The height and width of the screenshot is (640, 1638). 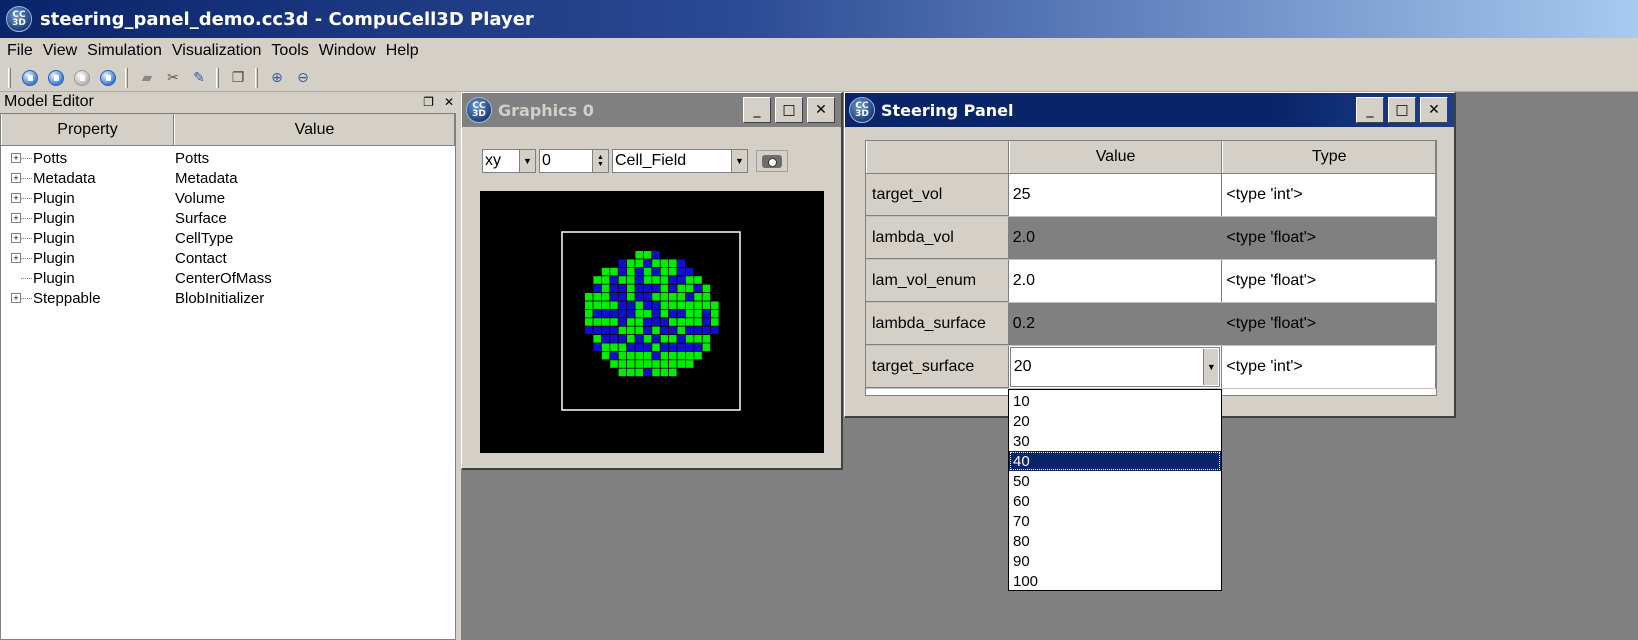 I want to click on row-header: target_surface, so click(x=937, y=367).